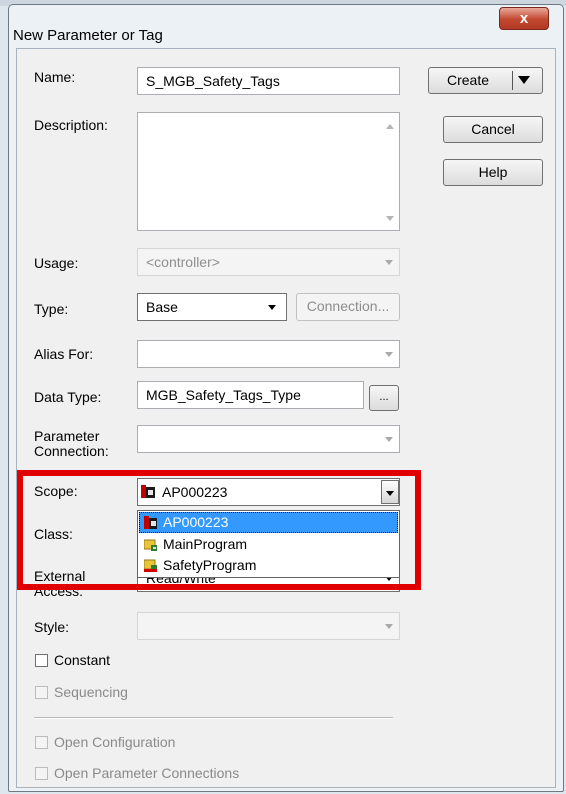  What do you see at coordinates (219, 530) in the screenshot?
I see `annotation-highlight-box` at bounding box center [219, 530].